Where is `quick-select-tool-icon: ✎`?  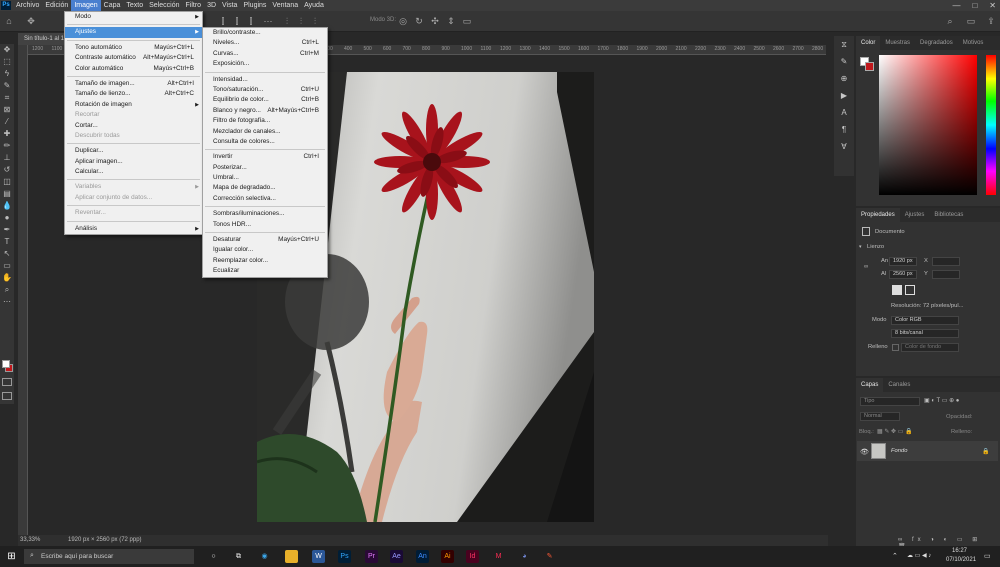
quick-select-tool-icon: ✎ is located at coordinates (7, 86).